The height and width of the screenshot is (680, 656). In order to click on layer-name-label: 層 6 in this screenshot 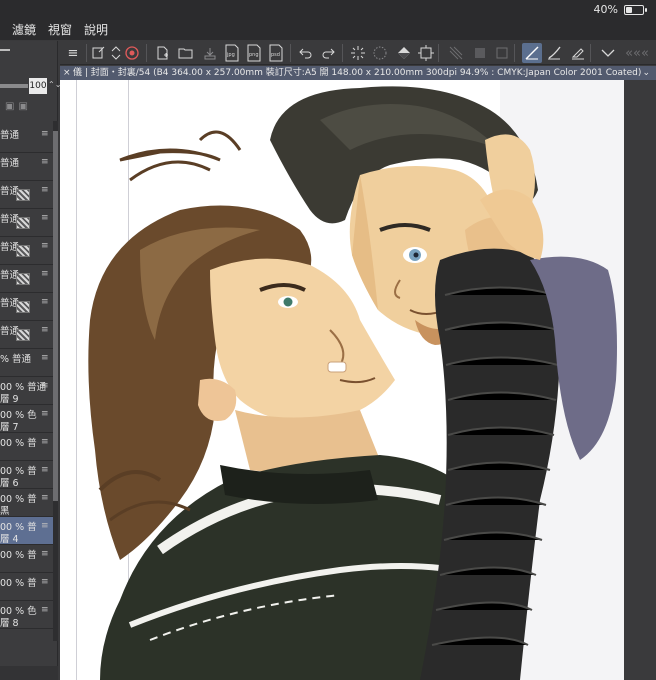, I will do `click(9, 483)`.